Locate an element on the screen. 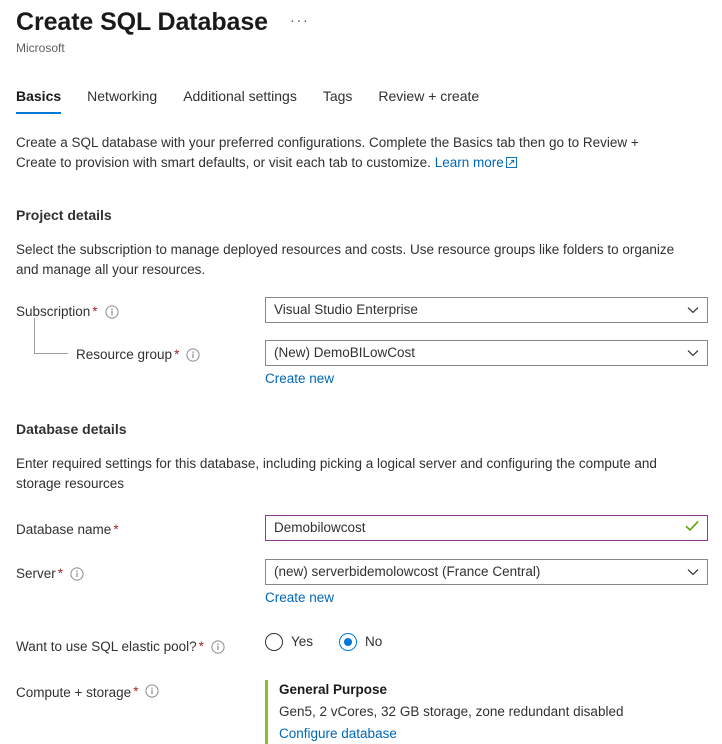 Image resolution: width=722 pixels, height=744 pixels. tab-basics: Basics is located at coordinates (39, 100).